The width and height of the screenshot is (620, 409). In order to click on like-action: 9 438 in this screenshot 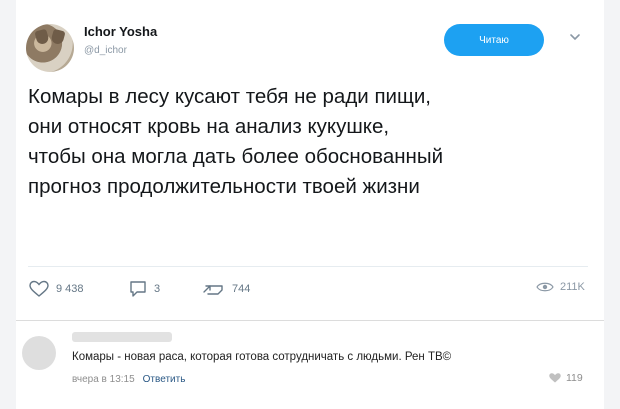, I will do `click(56, 289)`.